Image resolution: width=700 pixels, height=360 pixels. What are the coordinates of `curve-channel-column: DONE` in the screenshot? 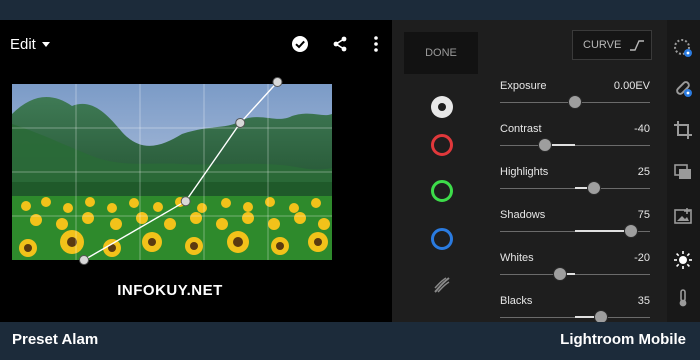 It's located at (441, 171).